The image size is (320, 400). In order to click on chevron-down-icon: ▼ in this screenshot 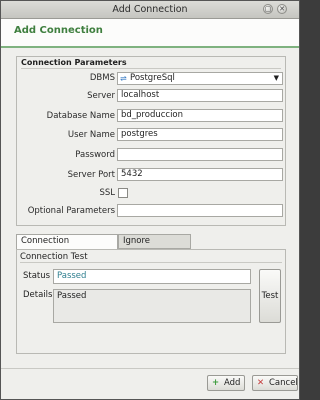, I will do `click(276, 78)`.